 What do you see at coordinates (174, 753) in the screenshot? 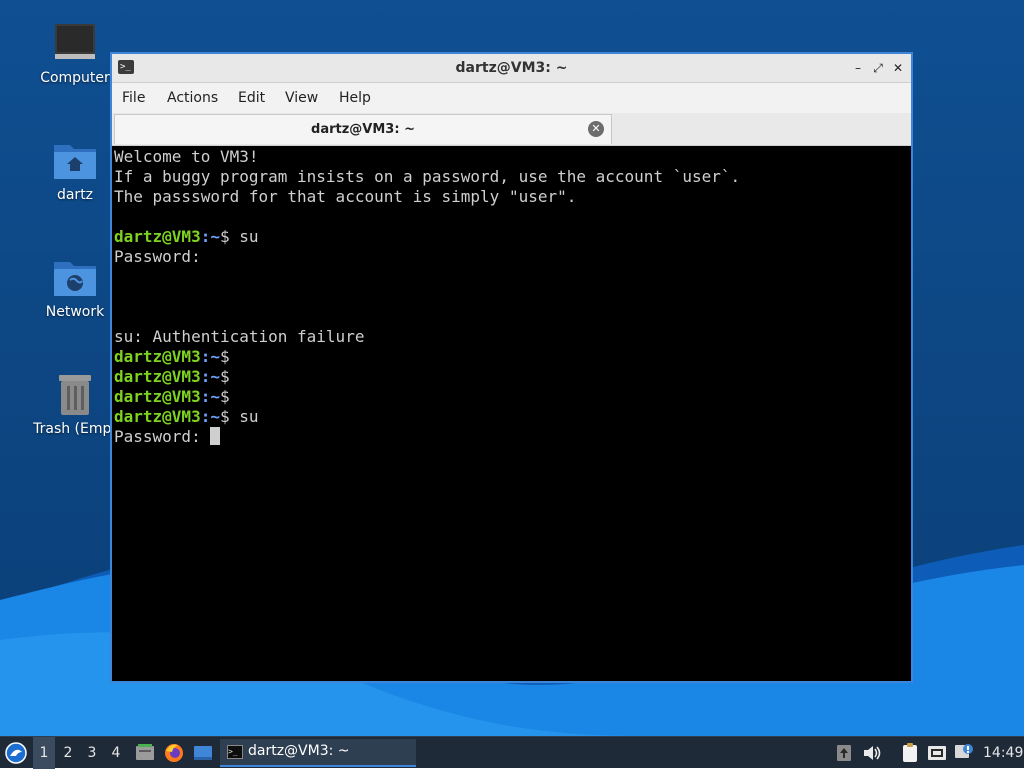
I see `firefox-icon` at bounding box center [174, 753].